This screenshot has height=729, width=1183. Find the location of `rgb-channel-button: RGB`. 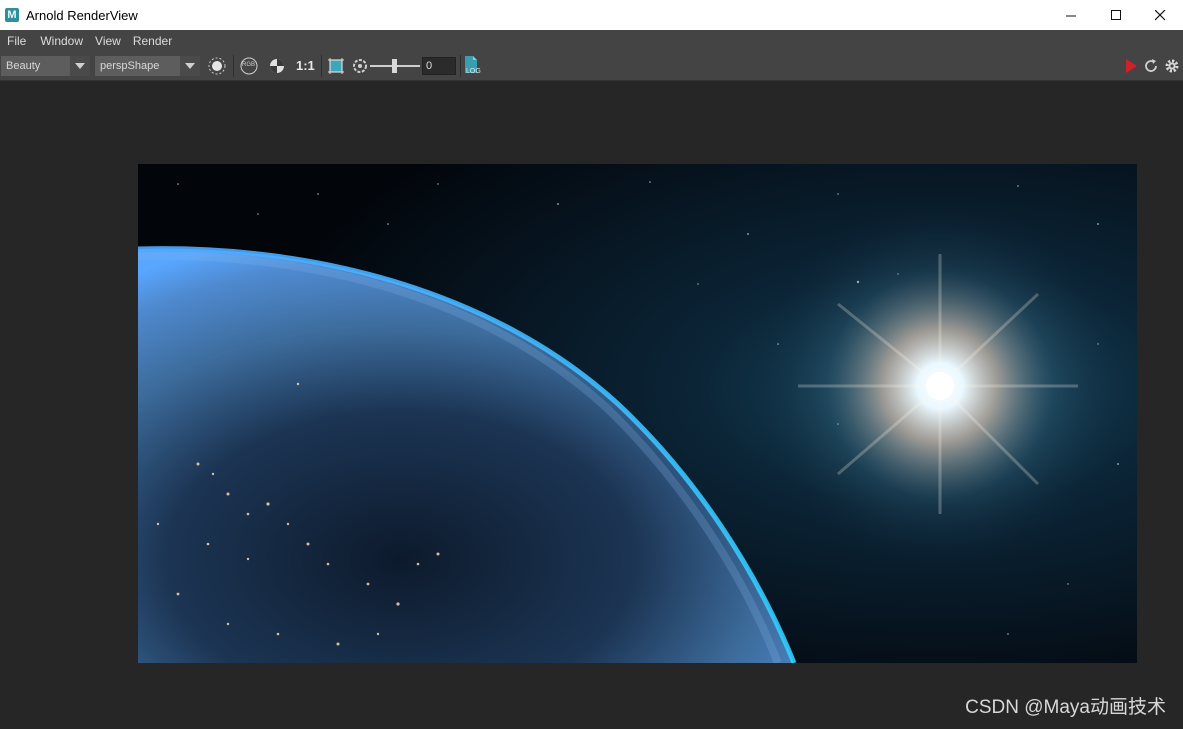

rgb-channel-button: RGB is located at coordinates (249, 66).